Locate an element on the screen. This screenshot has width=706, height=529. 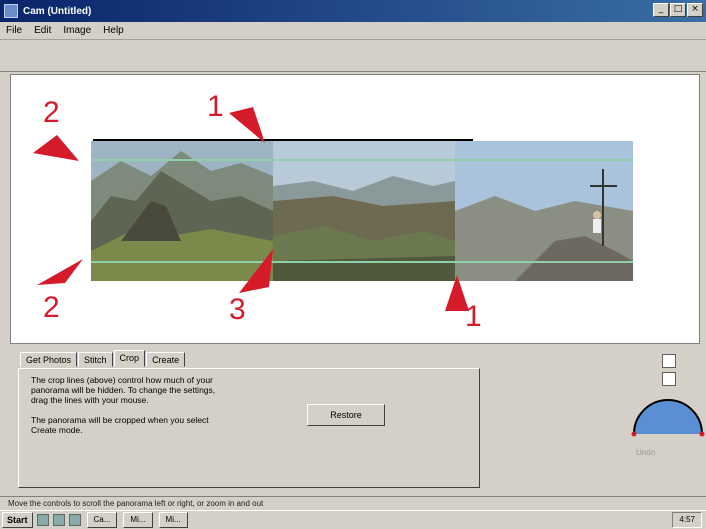
undo-label: Undo is located at coordinates (645, 452).